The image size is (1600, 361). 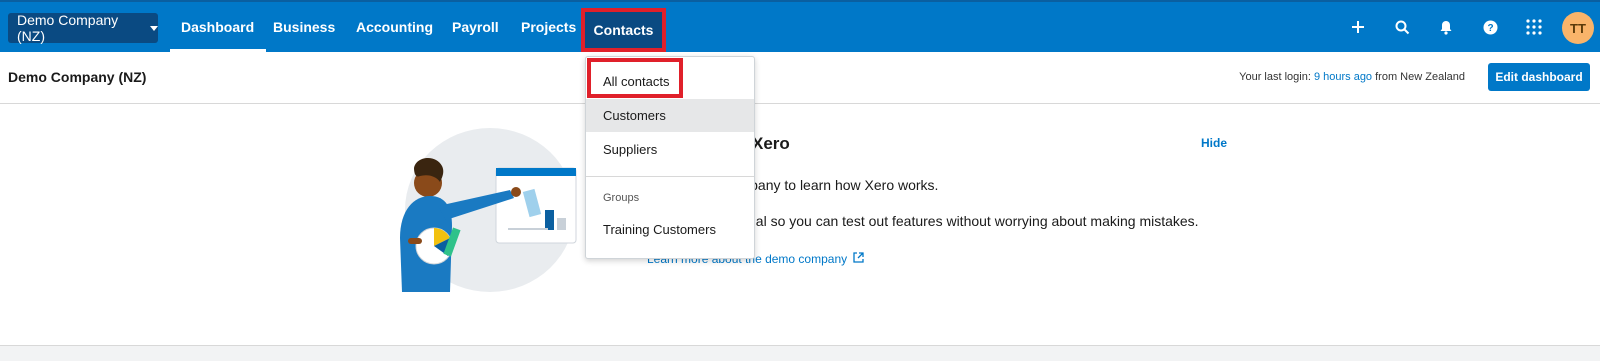 I want to click on edit-dashboard-button: Edit dashboard, so click(x=1539, y=77).